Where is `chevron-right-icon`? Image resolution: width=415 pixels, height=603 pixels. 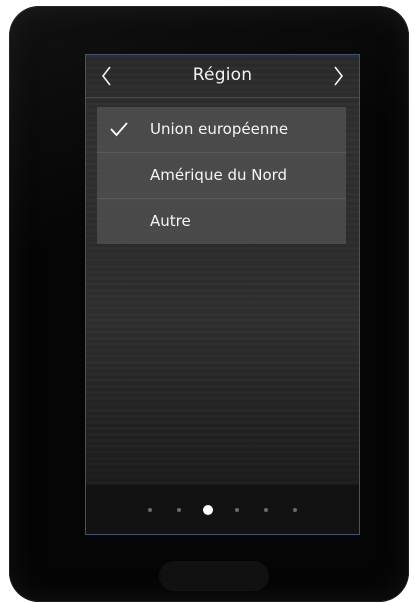
chevron-right-icon is located at coordinates (339, 76).